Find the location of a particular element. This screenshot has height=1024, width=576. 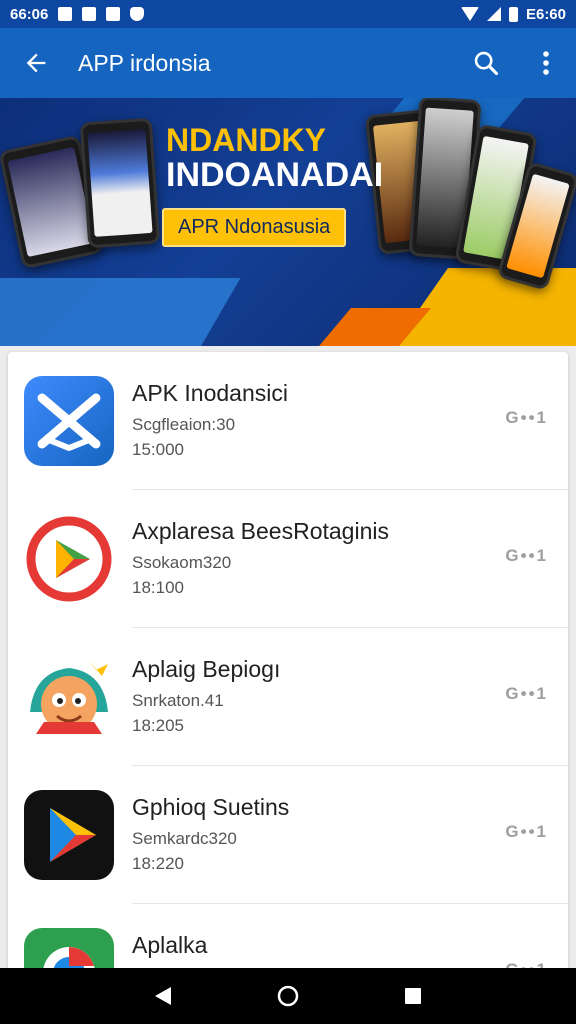

wifi-icon is located at coordinates (469, 14).